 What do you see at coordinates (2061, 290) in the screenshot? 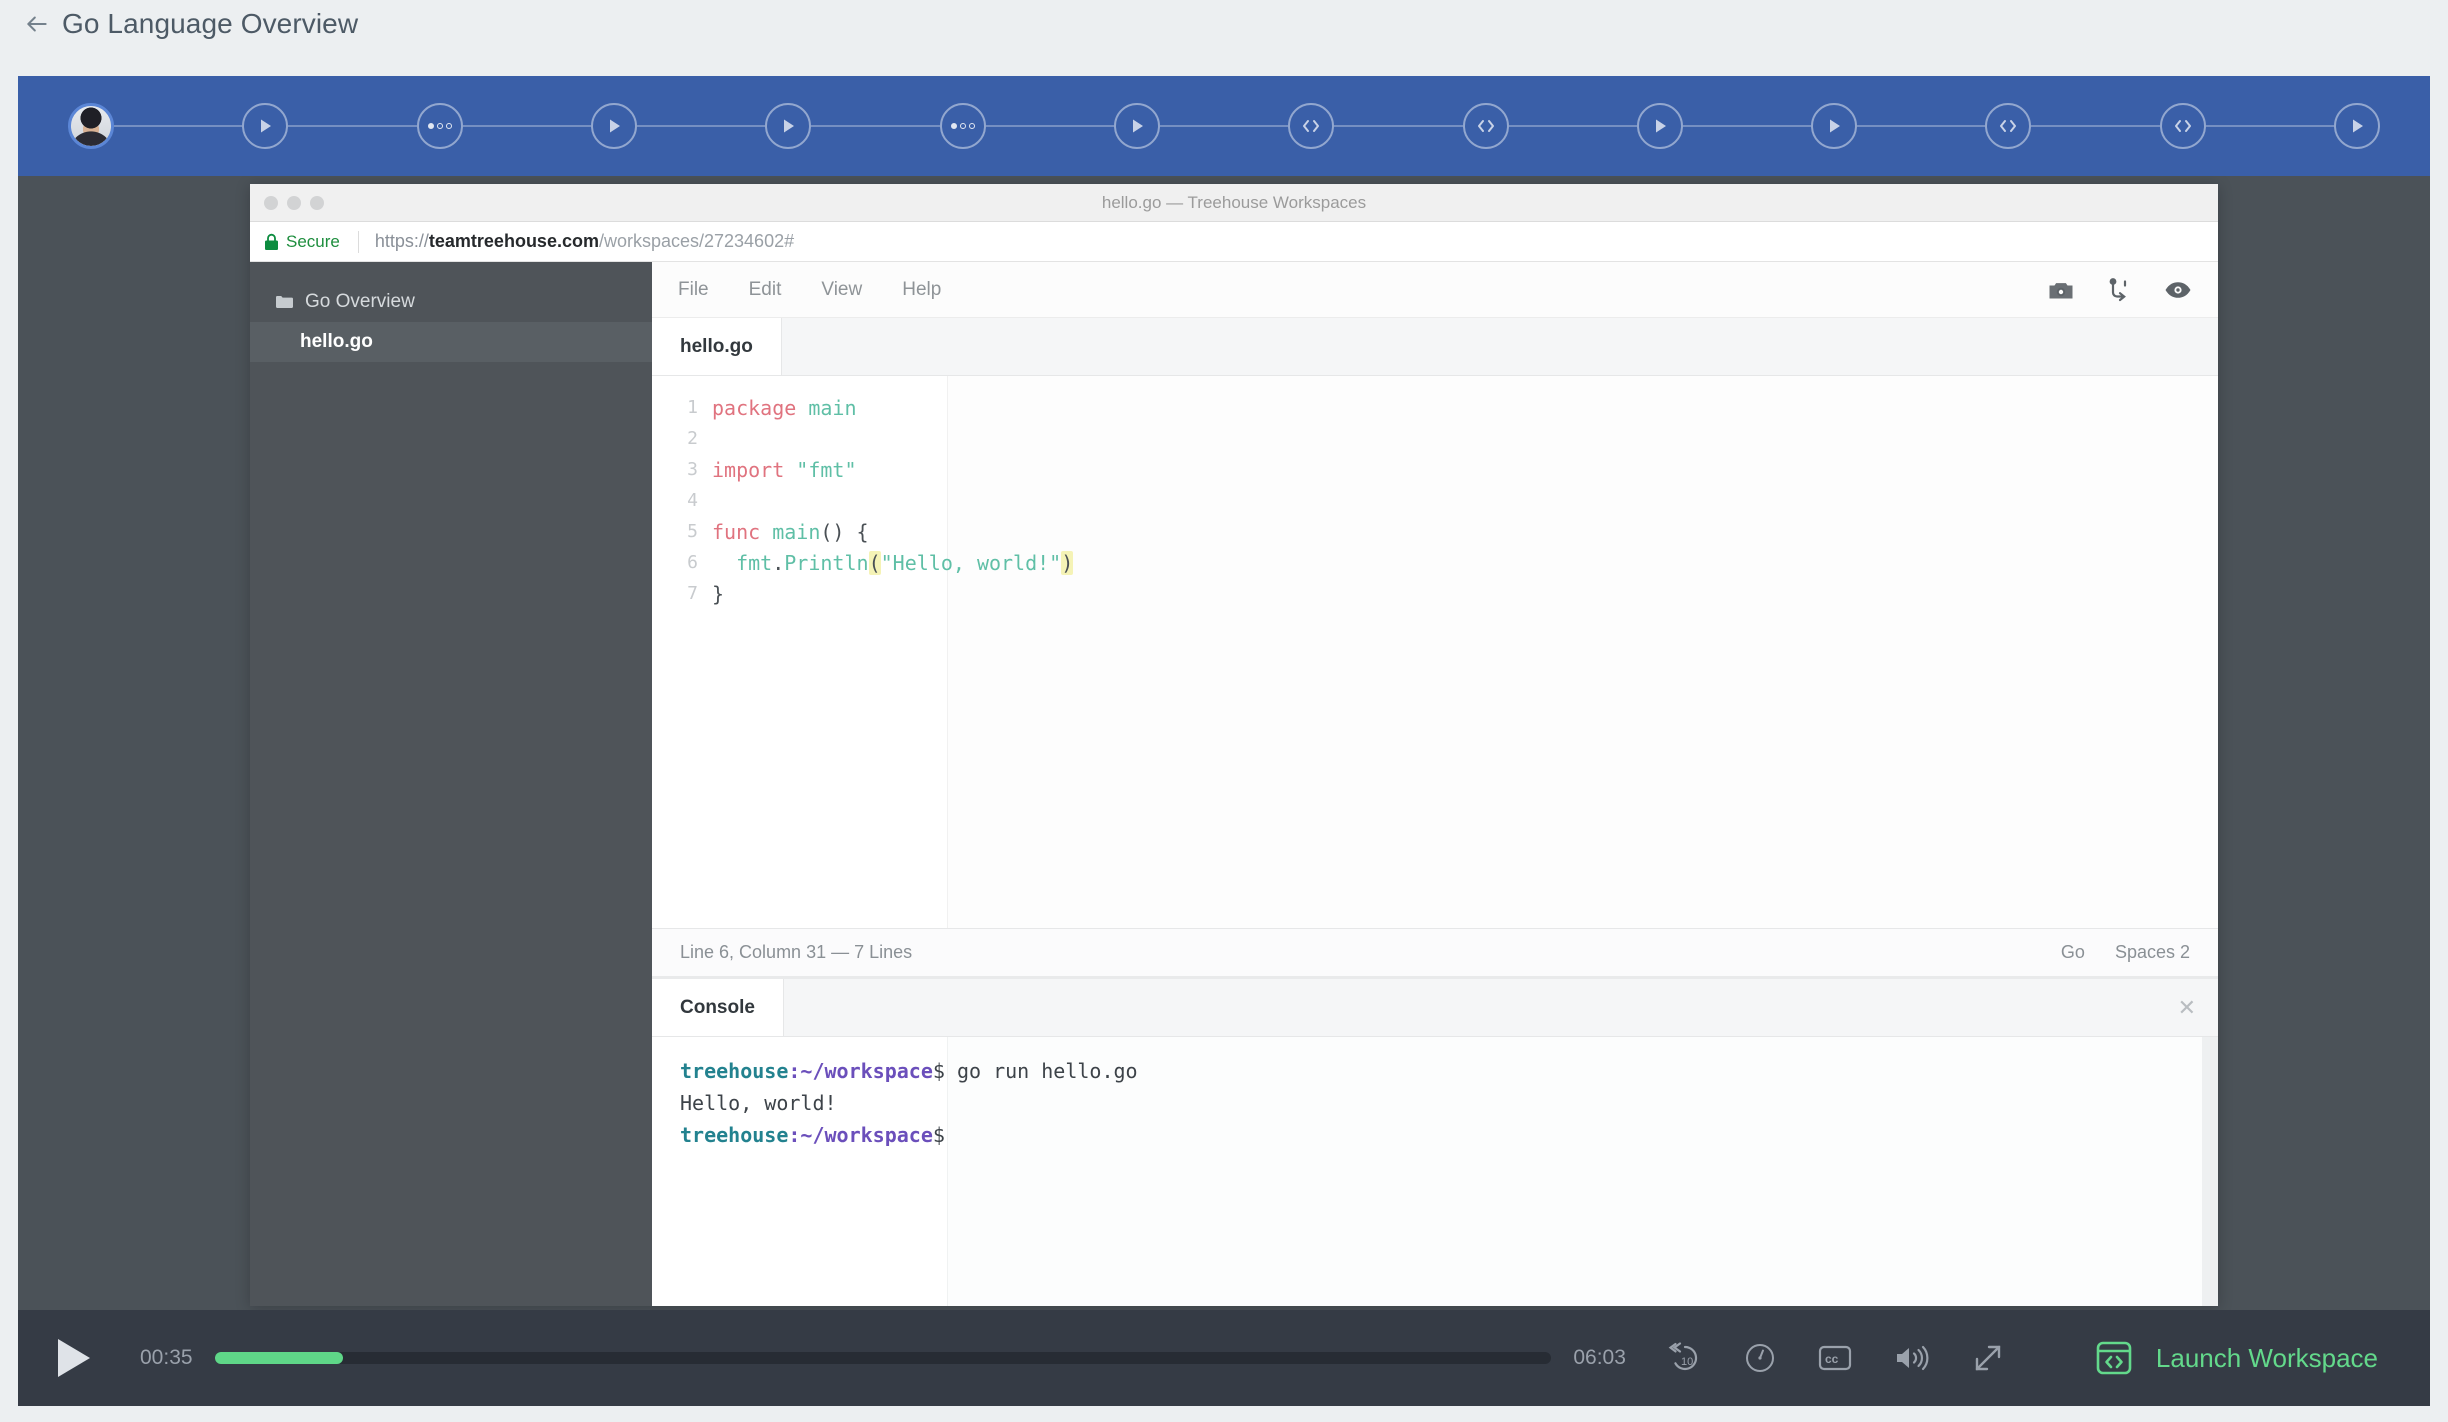
I see `camera-icon` at bounding box center [2061, 290].